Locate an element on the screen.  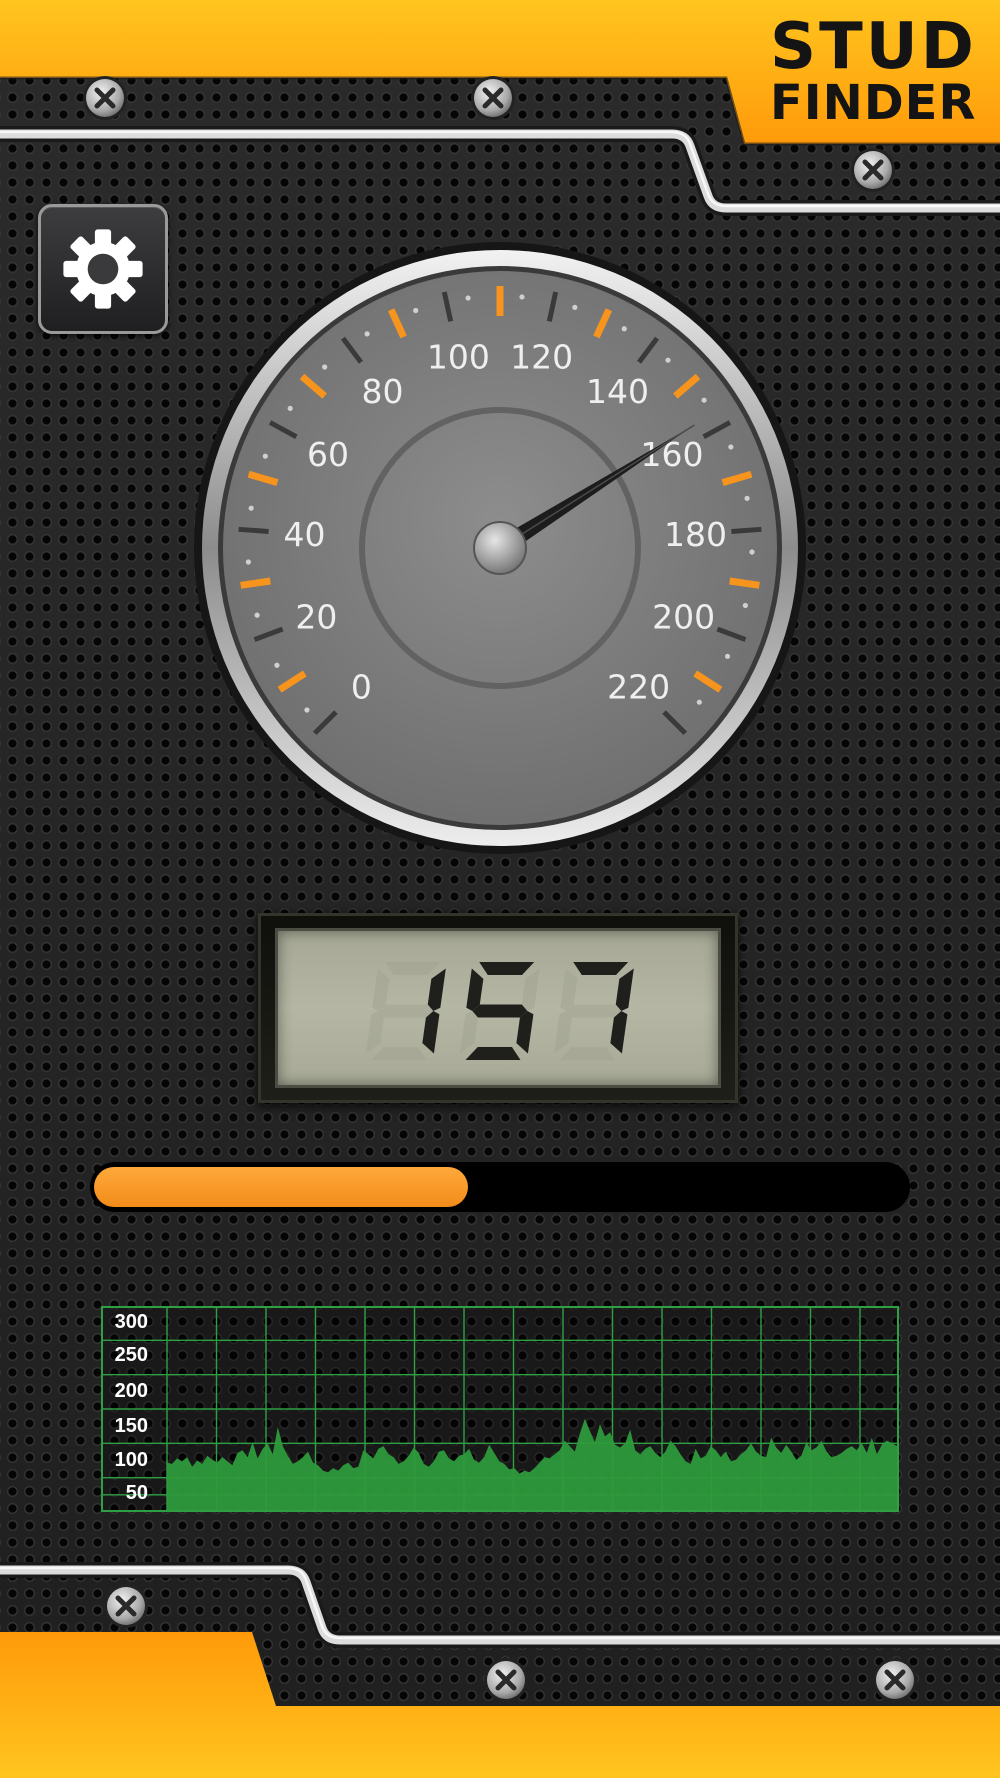
gauge-tick-label: 120 is located at coordinates (541, 356).